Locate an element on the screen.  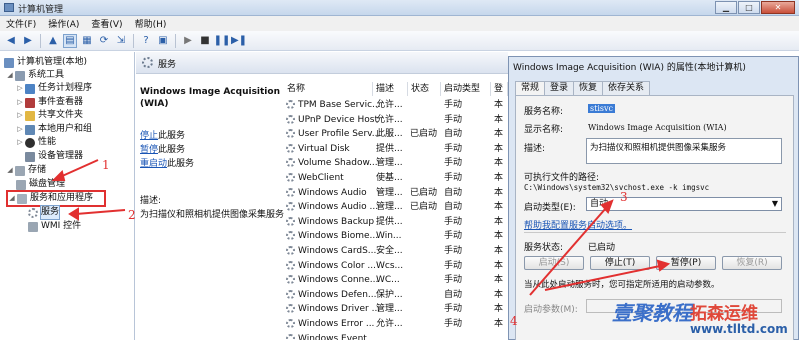
watermark-brand-text: 拓森运维 is located at coordinates (724, 314).